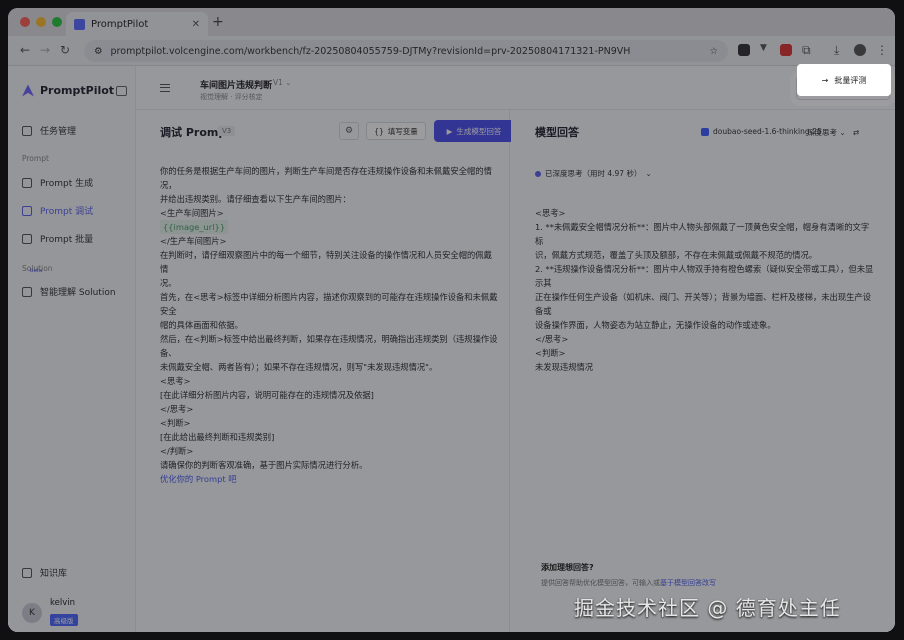 The height and width of the screenshot is (640, 904). What do you see at coordinates (177, 451) in the screenshot?
I see `prompt-line: </判断>` at bounding box center [177, 451].